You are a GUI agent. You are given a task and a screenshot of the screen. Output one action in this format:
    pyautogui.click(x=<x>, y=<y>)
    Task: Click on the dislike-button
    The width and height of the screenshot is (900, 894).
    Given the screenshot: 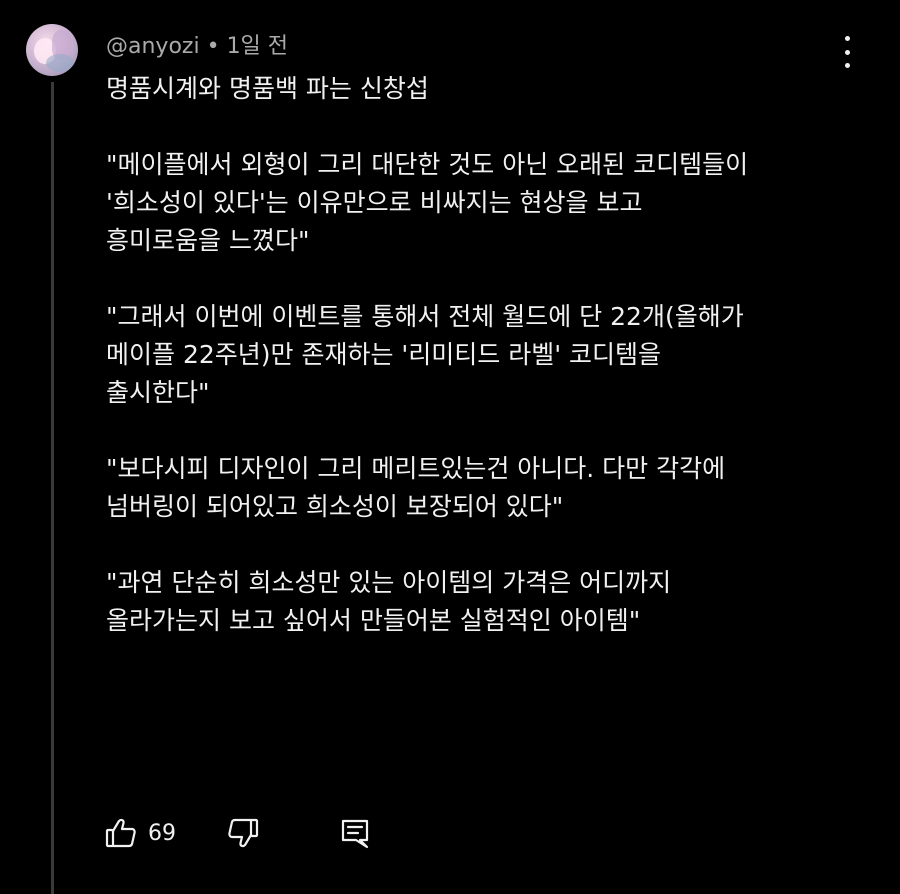 What is the action you would take?
    pyautogui.click(x=243, y=833)
    